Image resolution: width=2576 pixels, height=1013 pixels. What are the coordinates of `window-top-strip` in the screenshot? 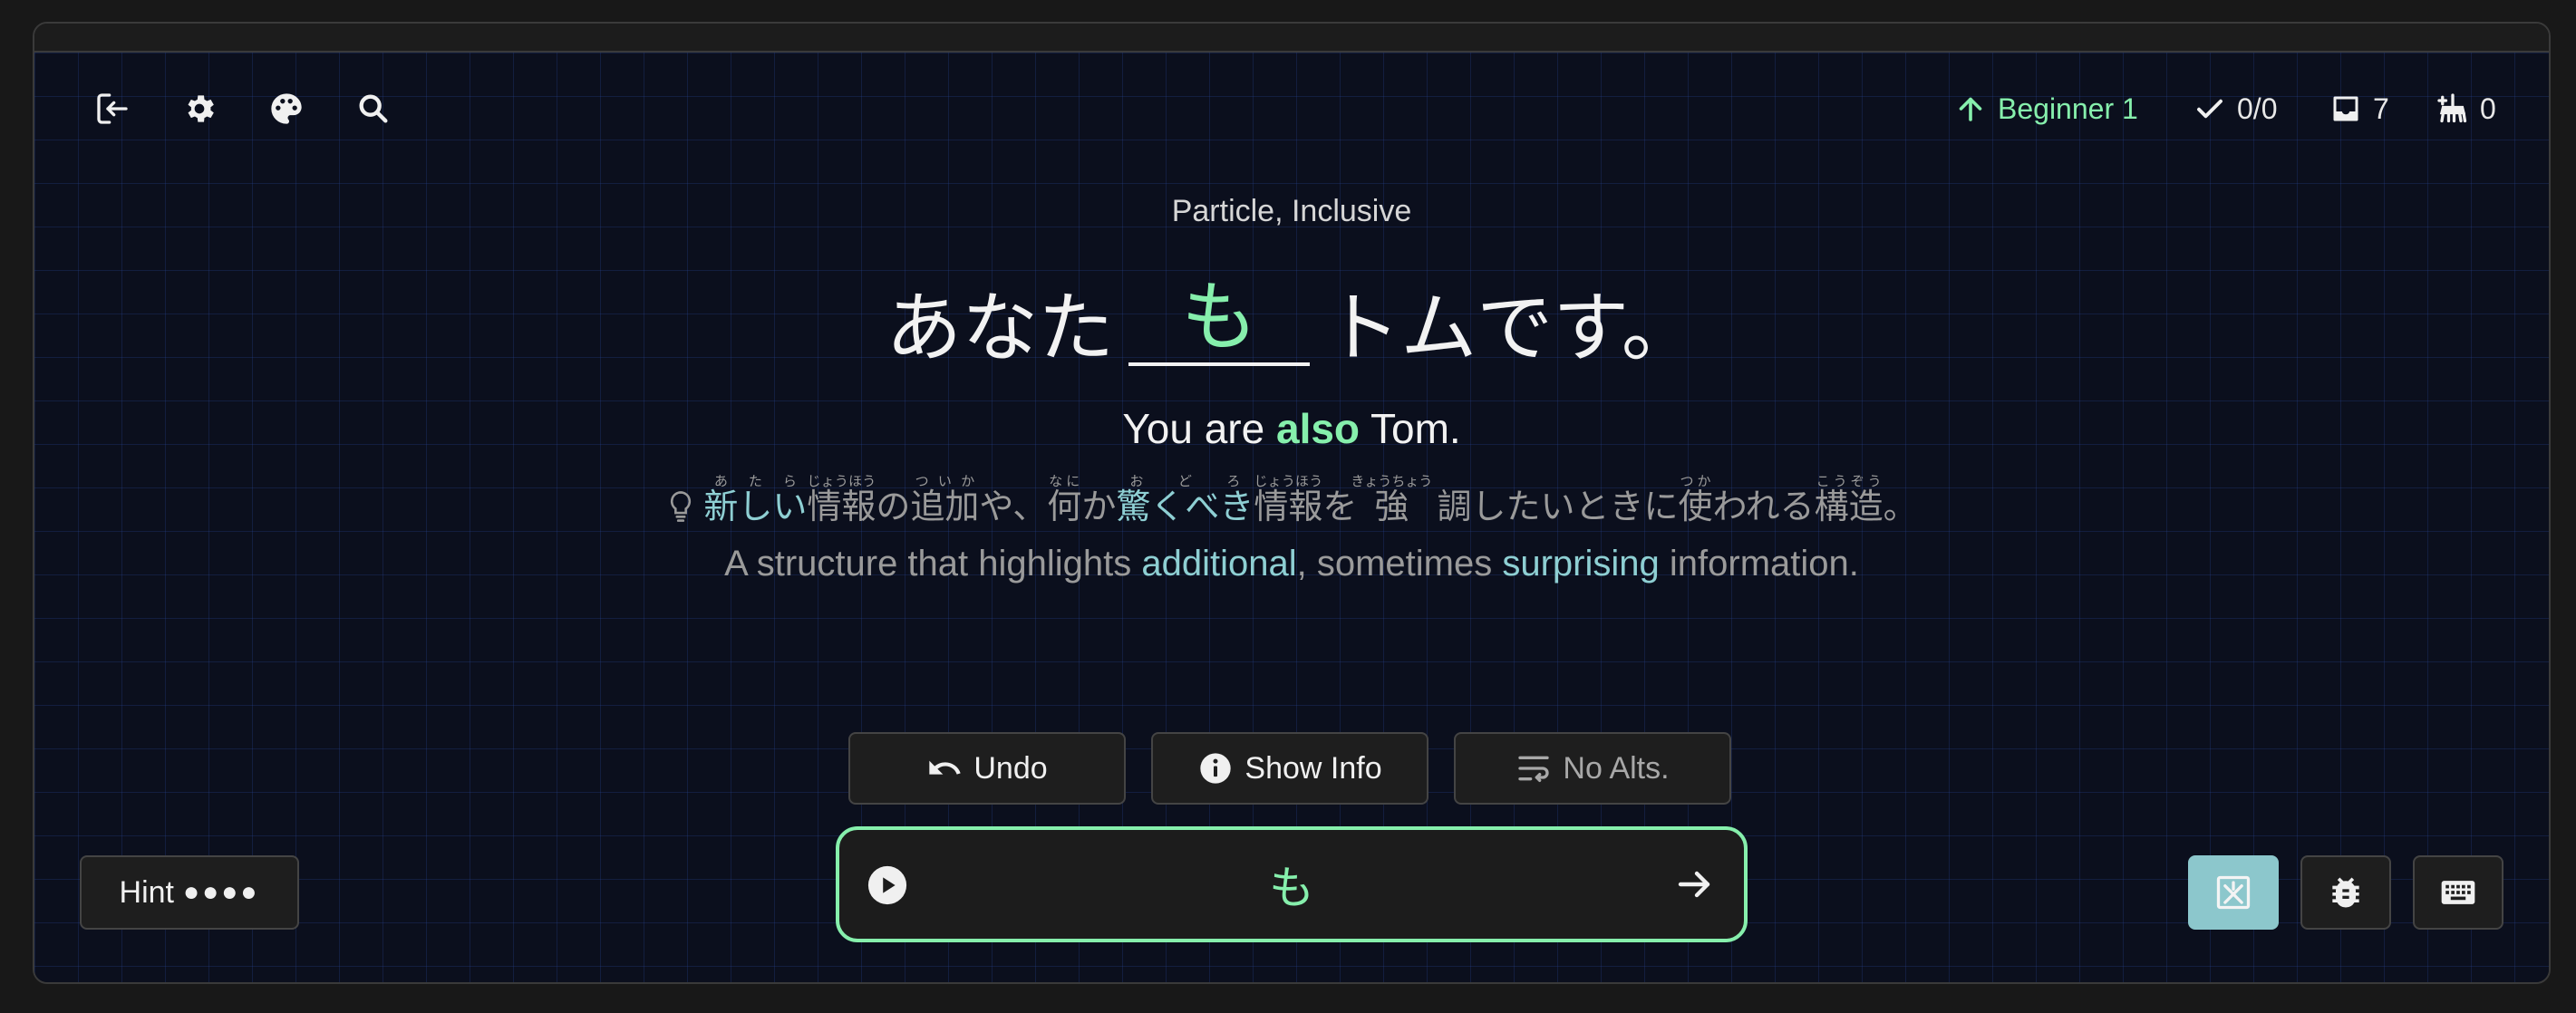 It's located at (1291, 38).